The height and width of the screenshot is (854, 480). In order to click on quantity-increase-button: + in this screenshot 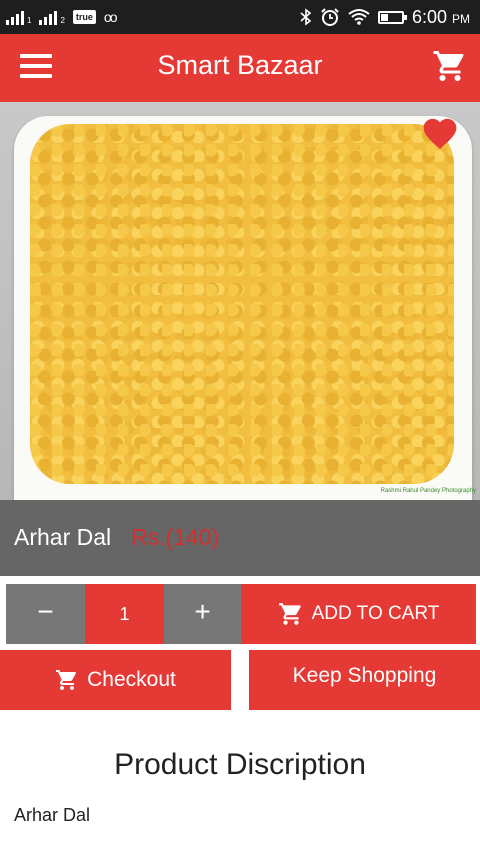, I will do `click(202, 614)`.